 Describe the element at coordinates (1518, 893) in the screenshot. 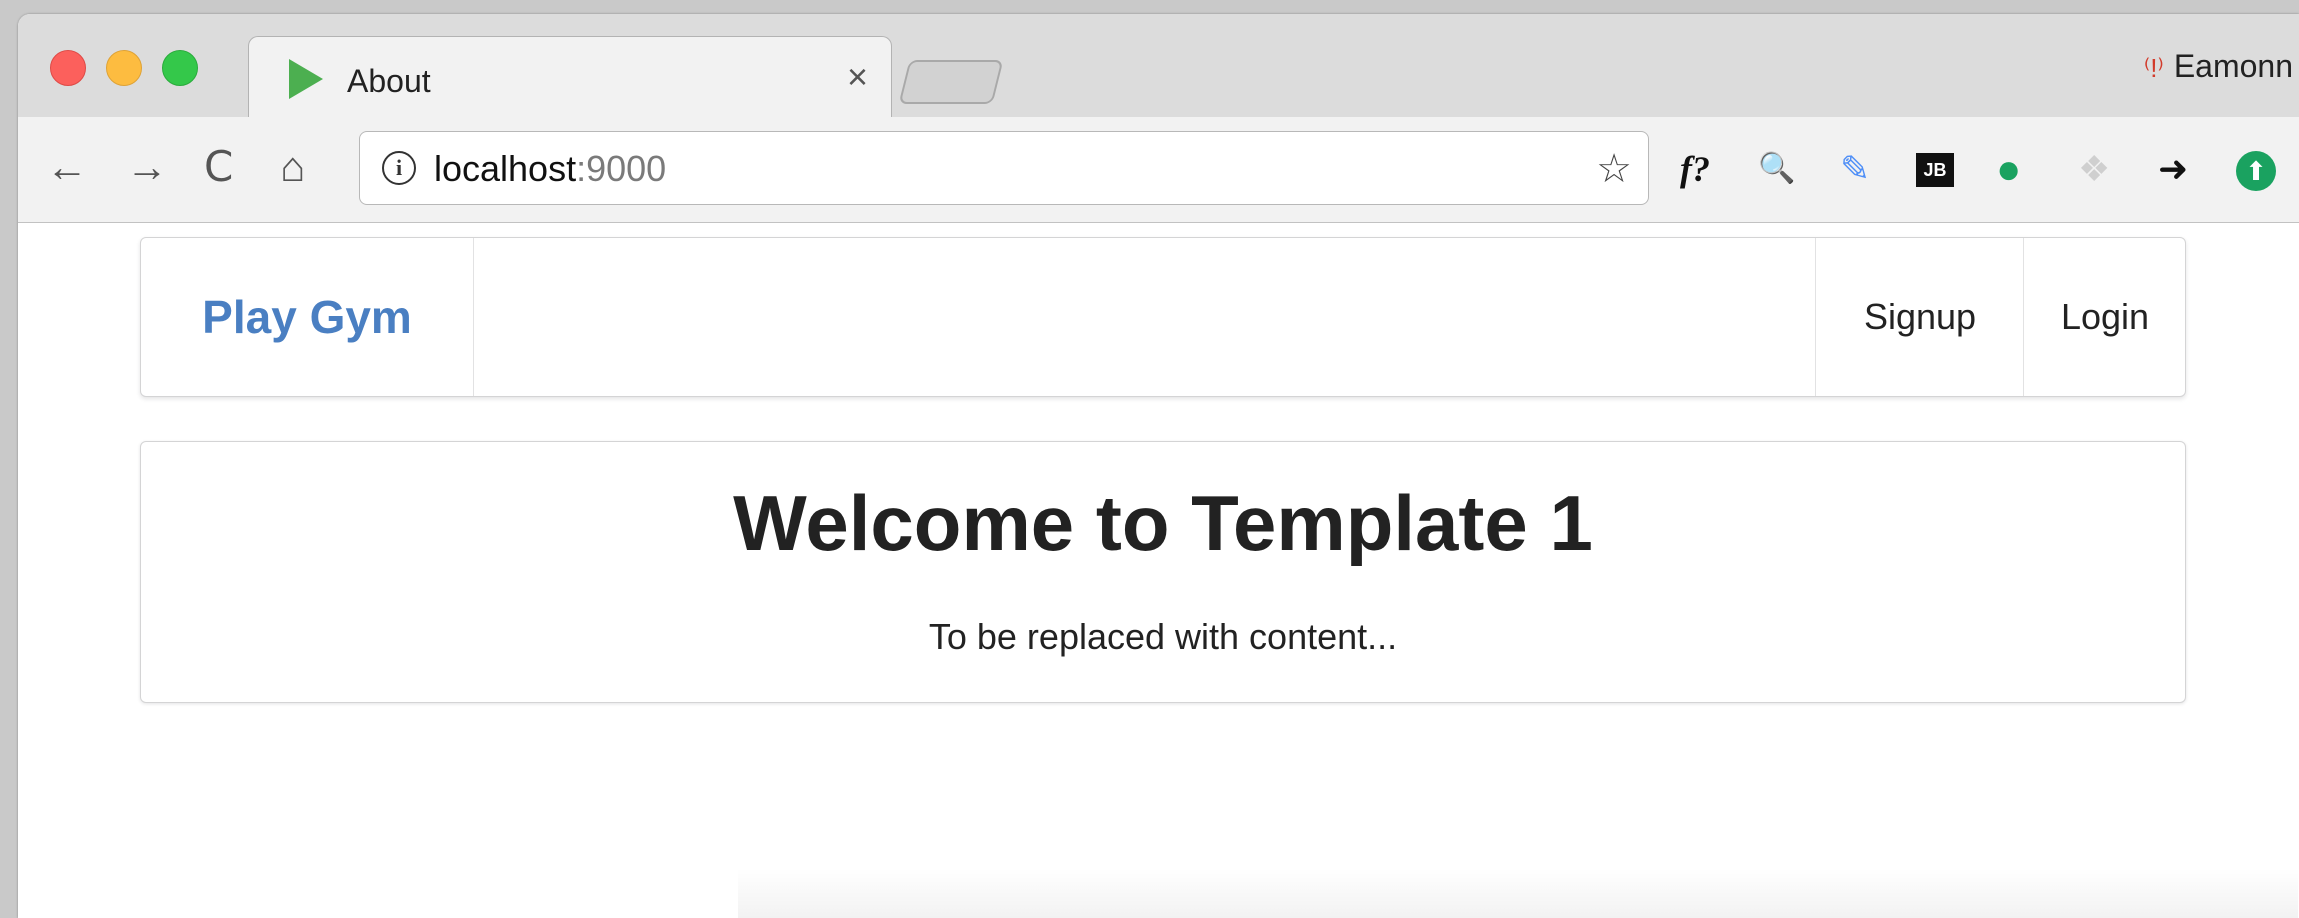

I see `decorative-shadow` at that location.